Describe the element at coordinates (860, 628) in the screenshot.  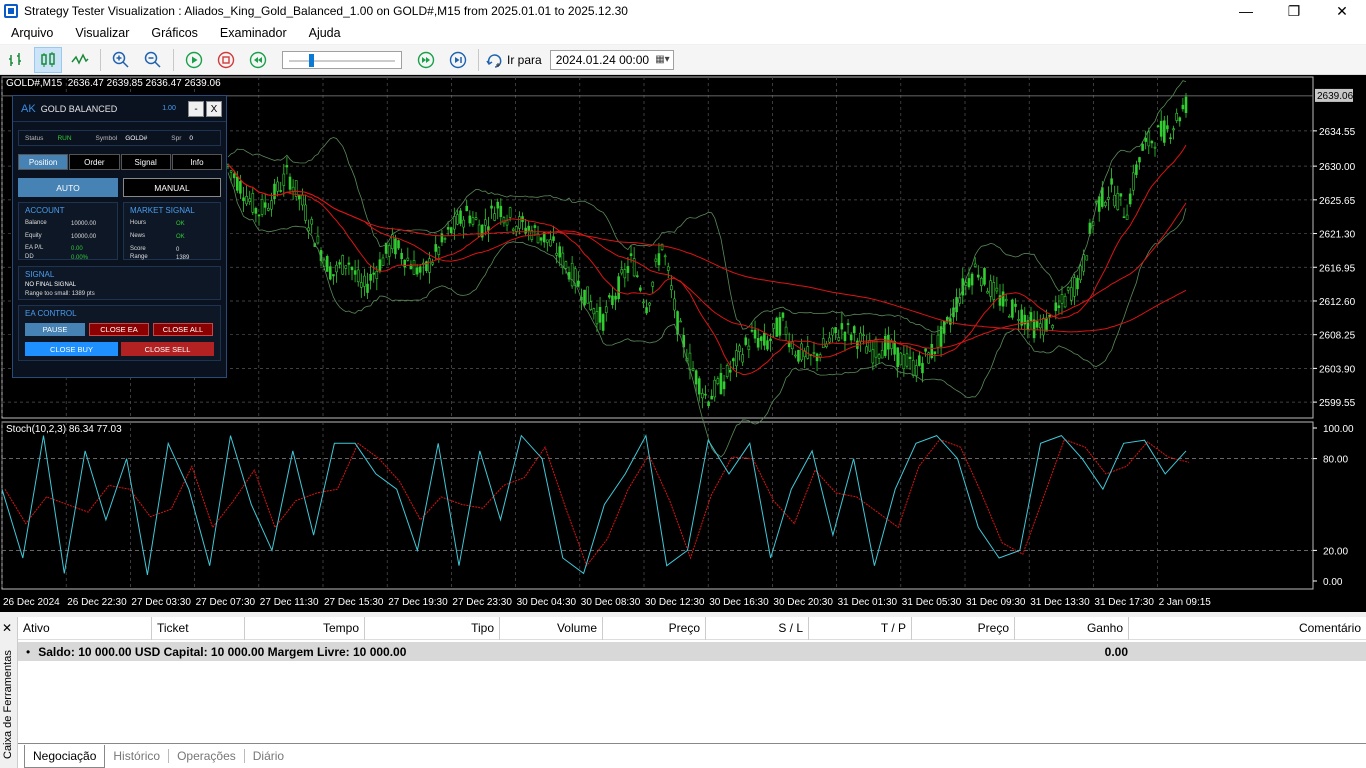
I see `col-tp: T / P` at that location.